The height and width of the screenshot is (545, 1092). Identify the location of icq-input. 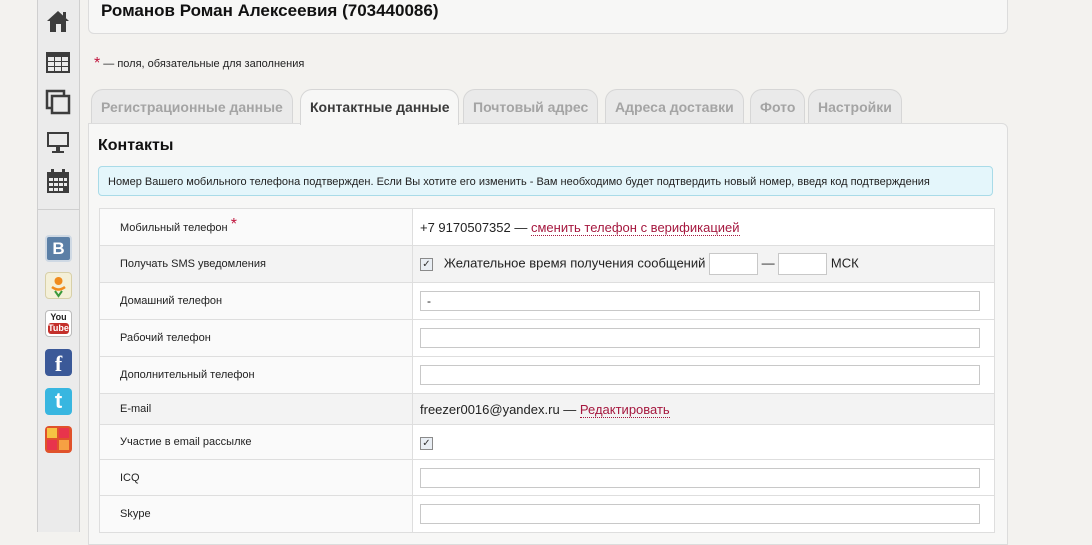
(700, 477).